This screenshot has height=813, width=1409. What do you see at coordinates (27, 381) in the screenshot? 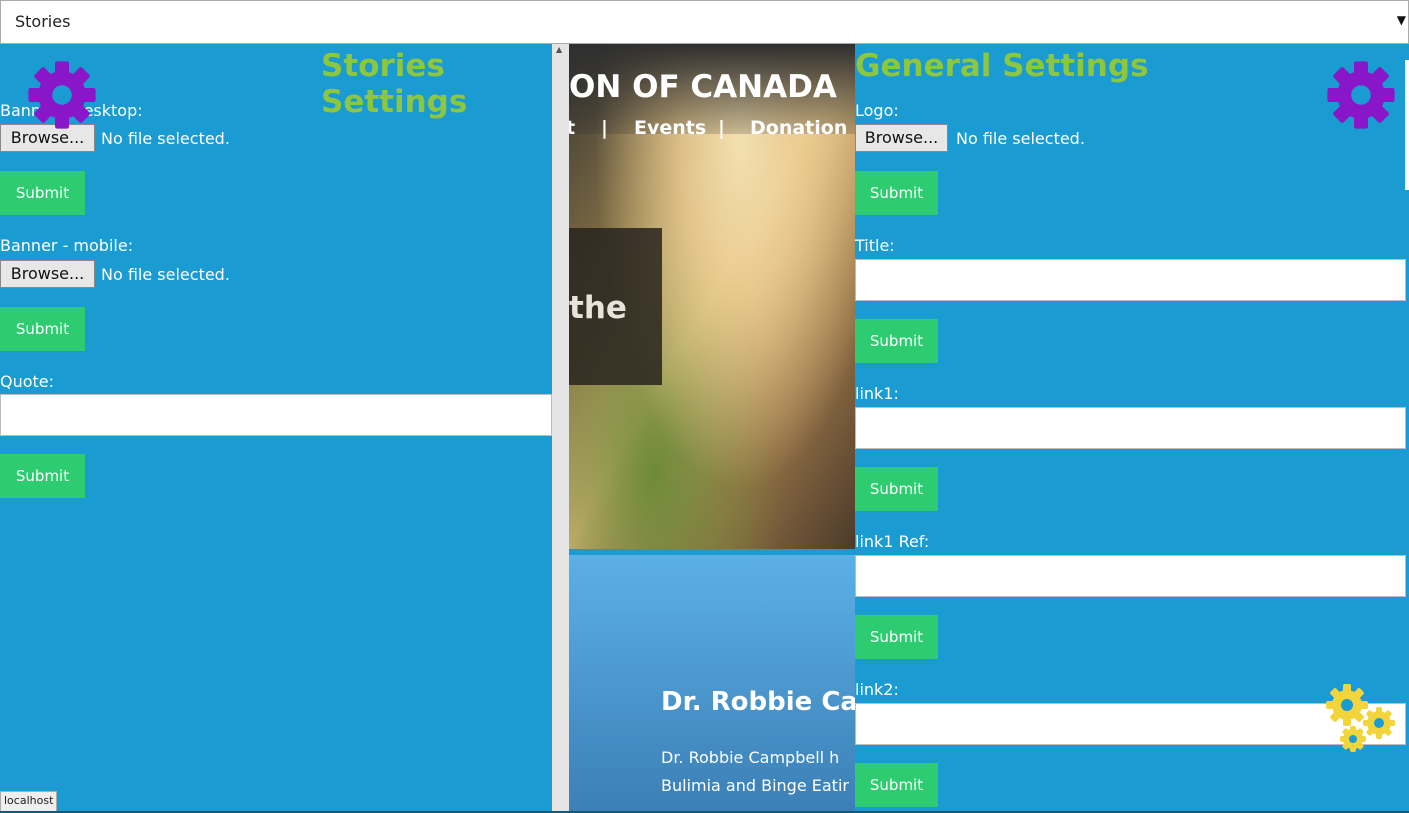
I see `quote-label: Quote:` at bounding box center [27, 381].